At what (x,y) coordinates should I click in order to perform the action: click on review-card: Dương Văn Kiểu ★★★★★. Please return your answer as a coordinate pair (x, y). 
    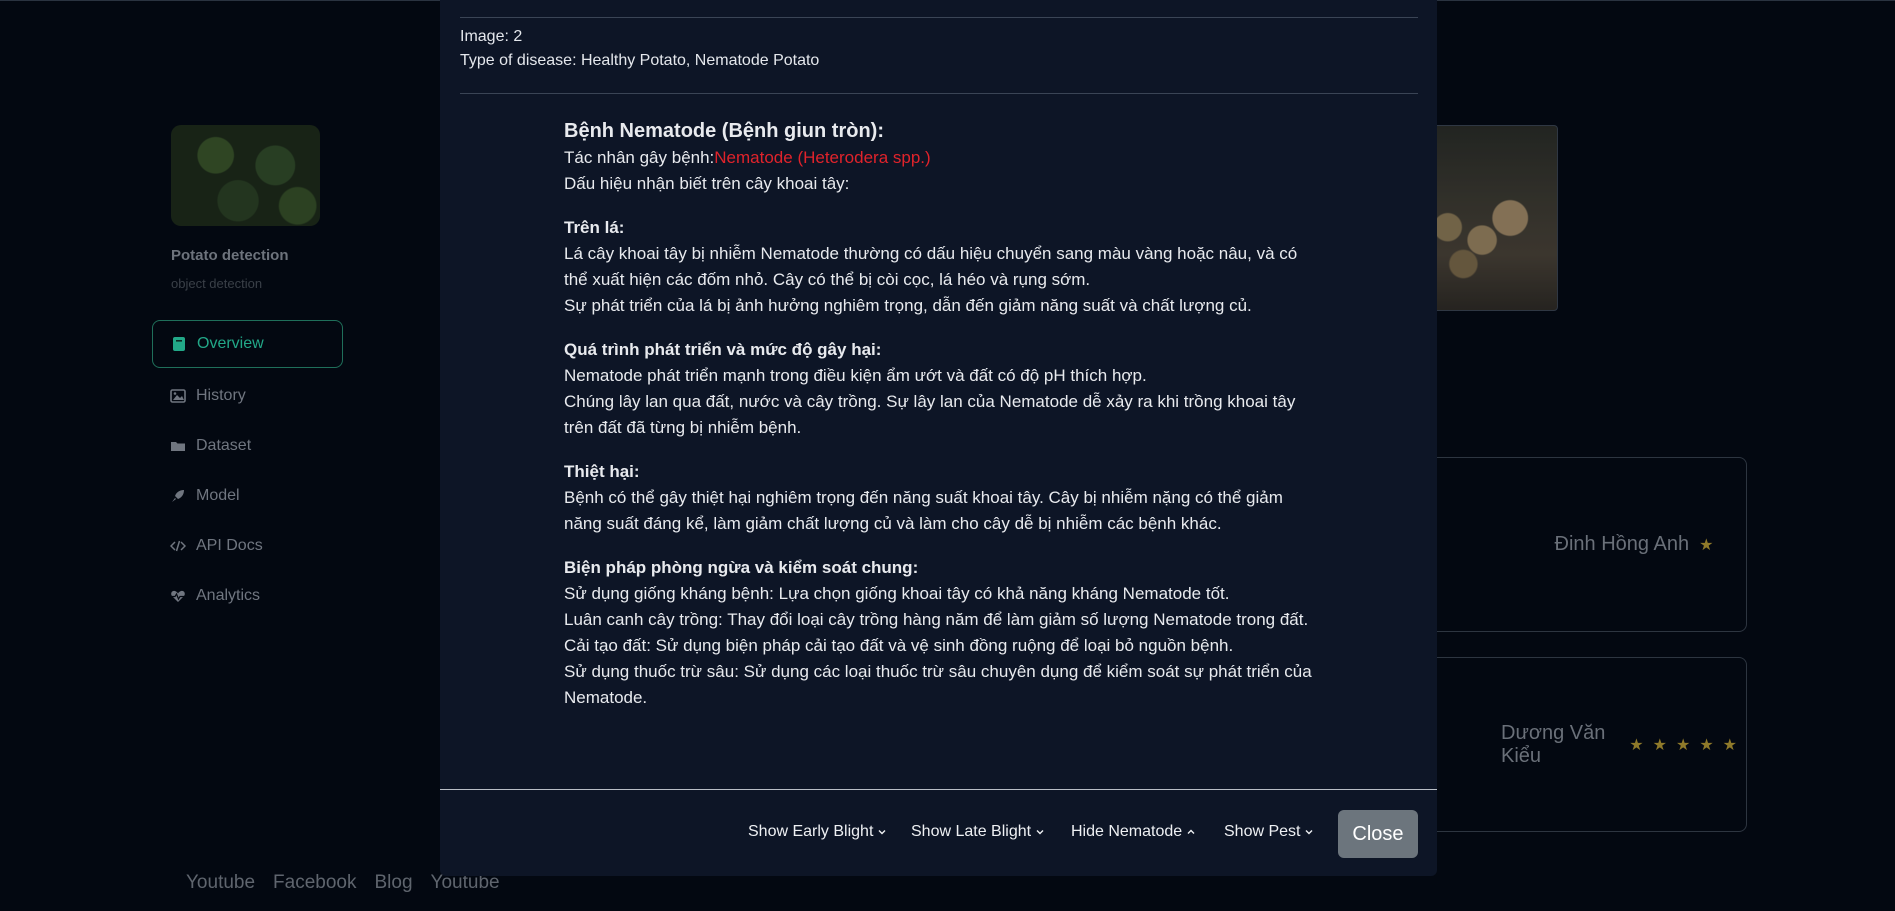
    Looking at the image, I should click on (1573, 744).